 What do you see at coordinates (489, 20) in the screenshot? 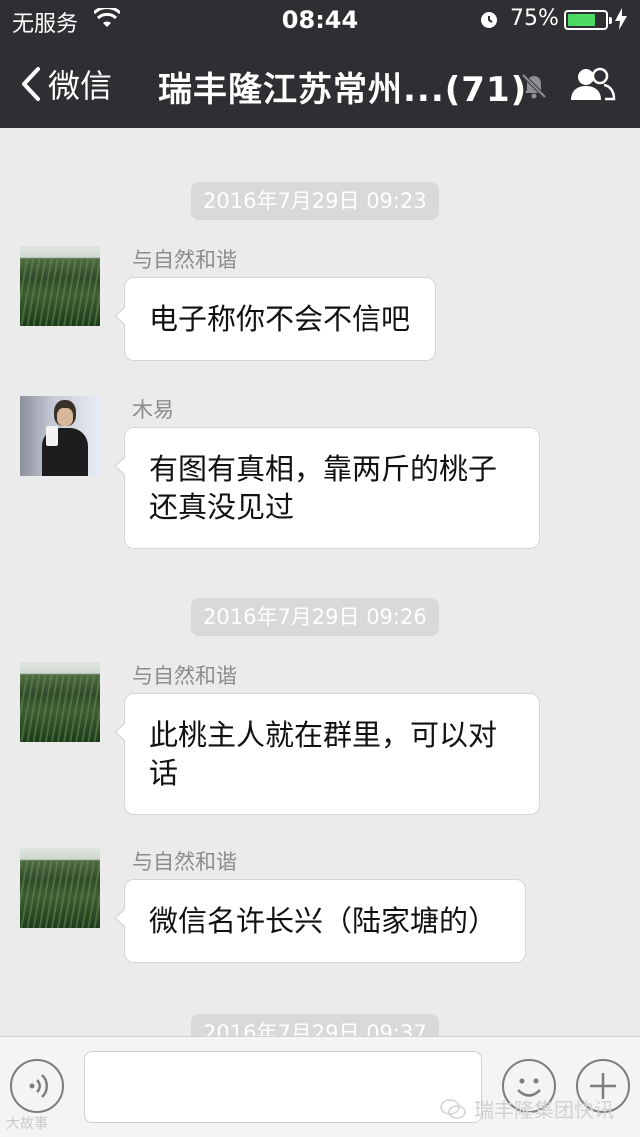
I see `alarm-icon` at bounding box center [489, 20].